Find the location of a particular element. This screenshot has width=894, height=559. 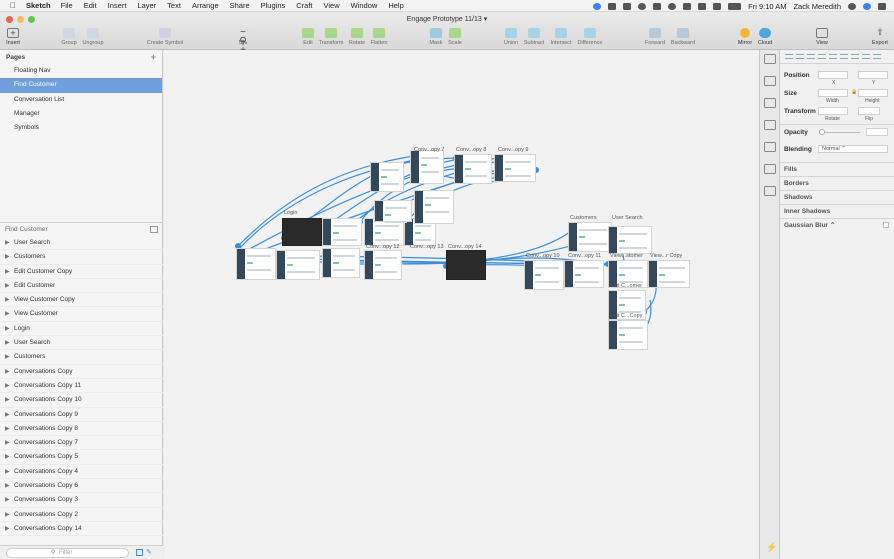

collapse-layers-icon is located at coordinates (154, 229).